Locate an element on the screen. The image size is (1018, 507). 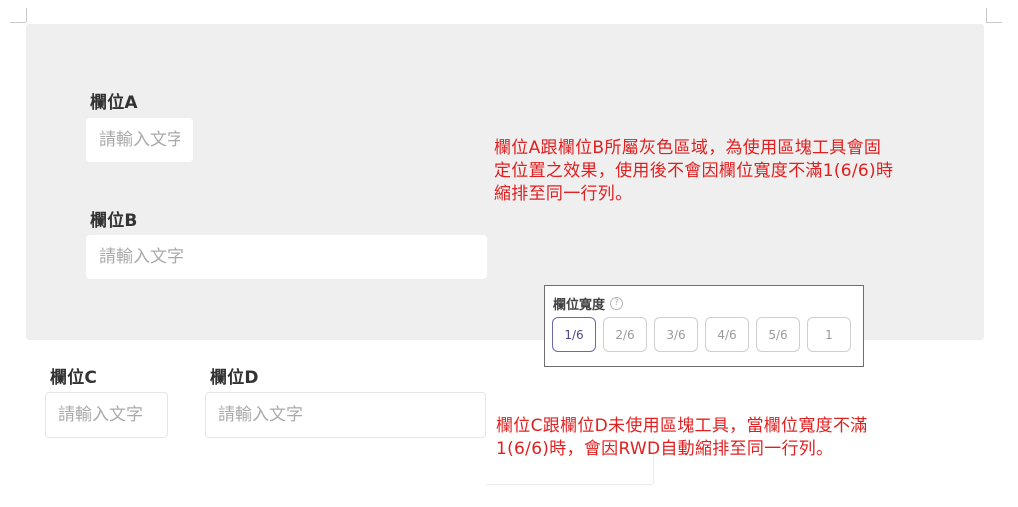
width-option-1-6: 1/6 is located at coordinates (574, 334).